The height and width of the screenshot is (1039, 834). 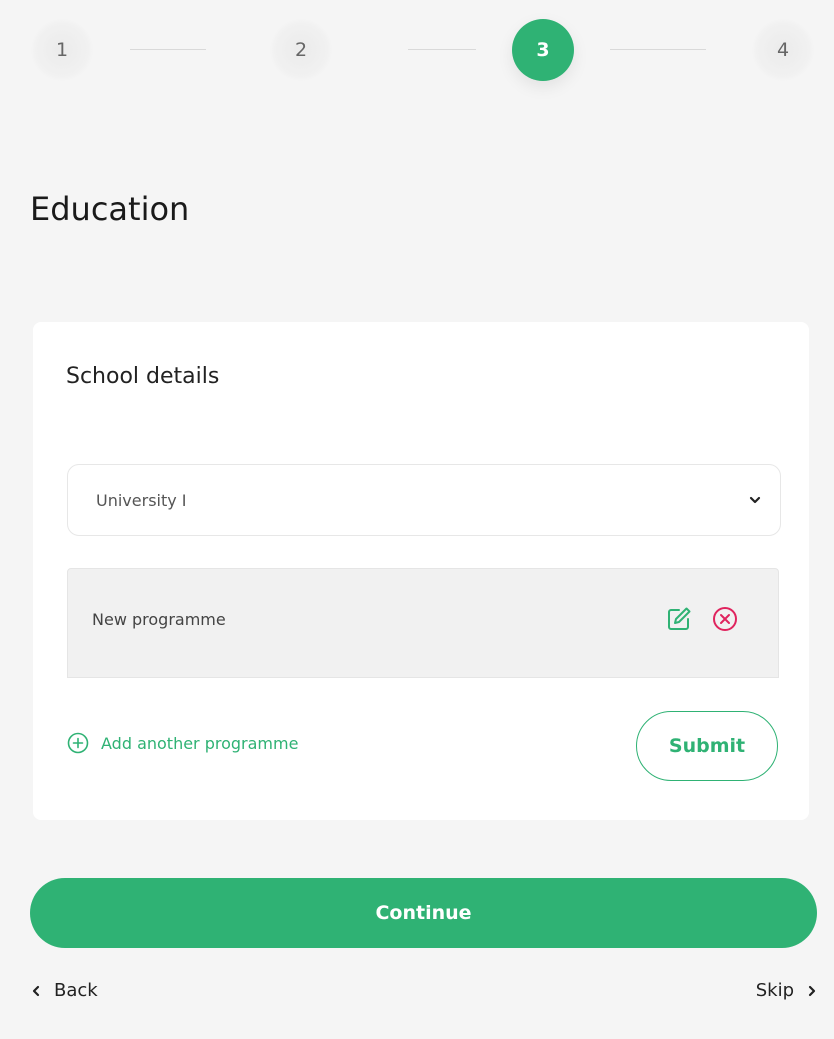 What do you see at coordinates (424, 500) in the screenshot?
I see `school-select: University I` at bounding box center [424, 500].